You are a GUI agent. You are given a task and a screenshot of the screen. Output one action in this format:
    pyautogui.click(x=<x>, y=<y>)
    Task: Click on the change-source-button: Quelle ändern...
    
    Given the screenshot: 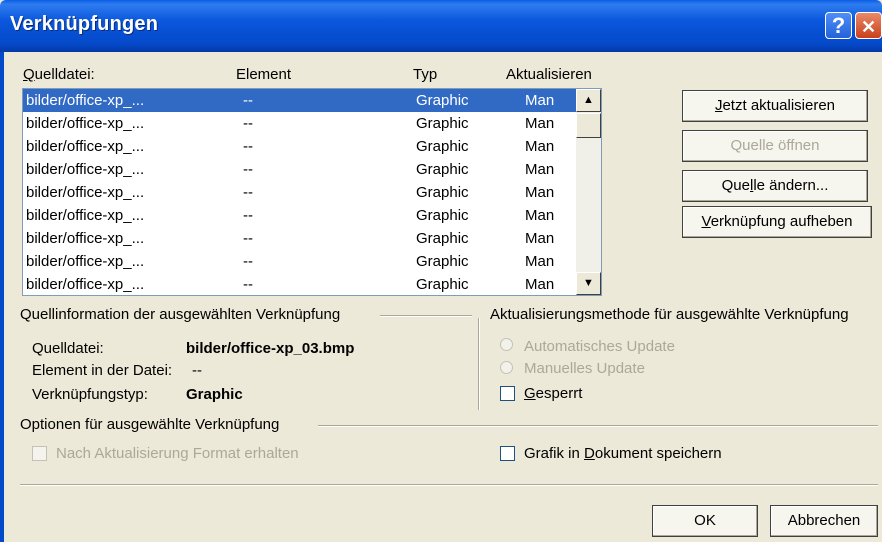 What is the action you would take?
    pyautogui.click(x=775, y=186)
    